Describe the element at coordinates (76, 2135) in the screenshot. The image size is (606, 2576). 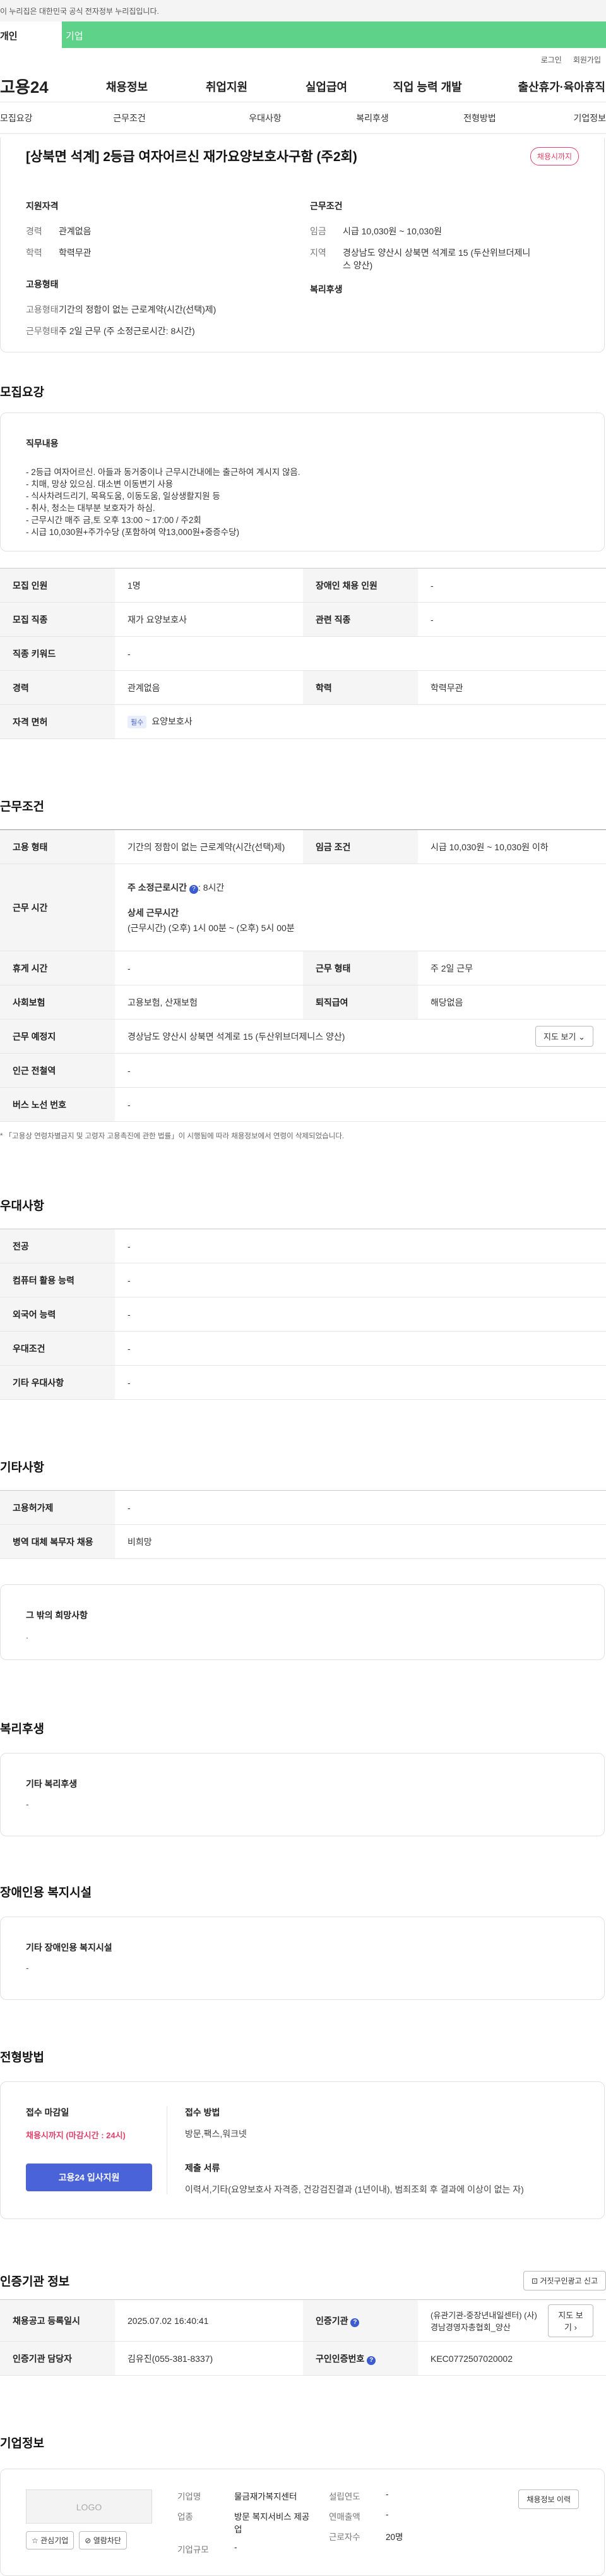
I see `deadline-value: 채용시까지 (마감시간 : 24시)` at that location.